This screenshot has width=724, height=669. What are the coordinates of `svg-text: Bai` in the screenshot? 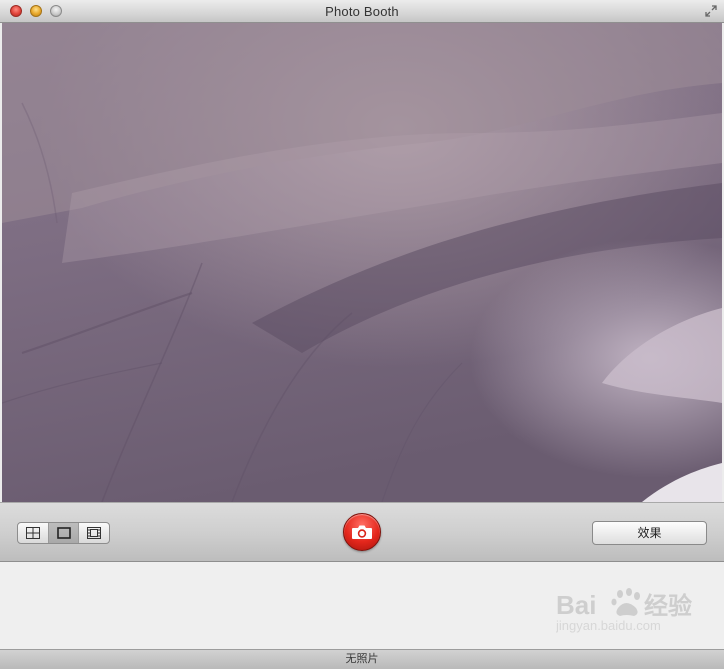 It's located at (576, 605).